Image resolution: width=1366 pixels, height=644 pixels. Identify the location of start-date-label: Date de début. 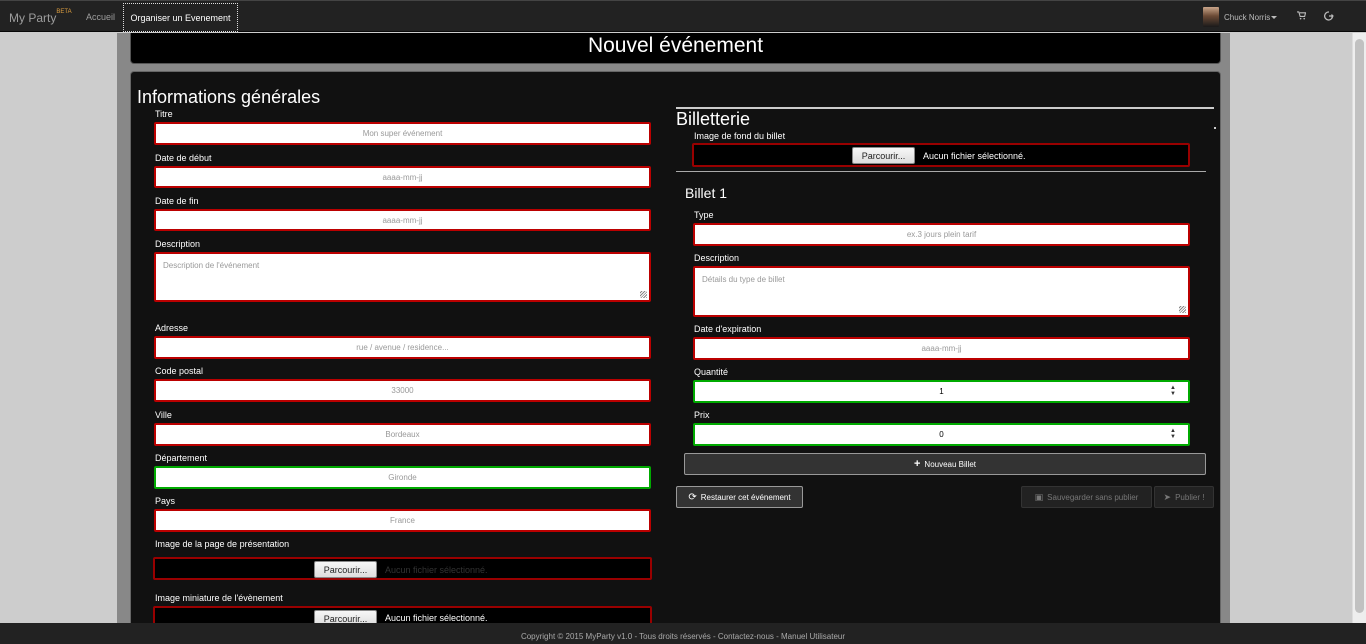
(183, 158).